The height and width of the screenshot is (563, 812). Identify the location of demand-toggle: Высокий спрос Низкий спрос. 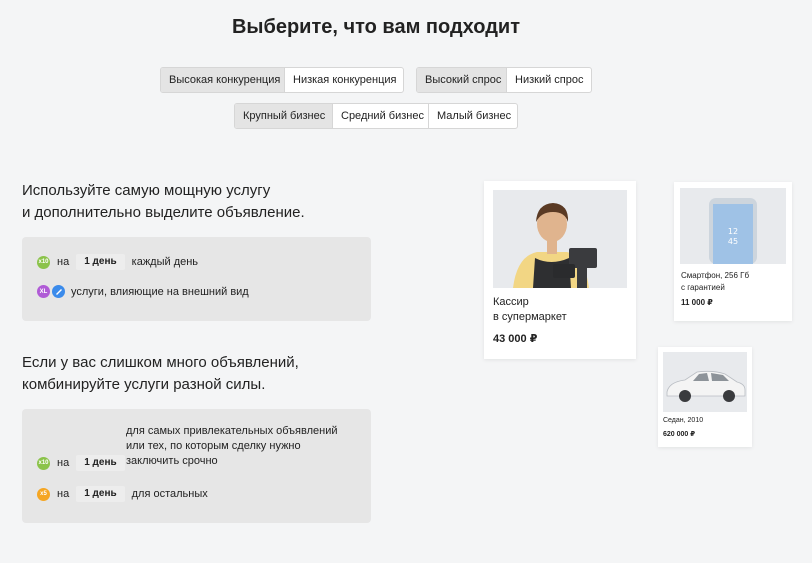
(504, 80).